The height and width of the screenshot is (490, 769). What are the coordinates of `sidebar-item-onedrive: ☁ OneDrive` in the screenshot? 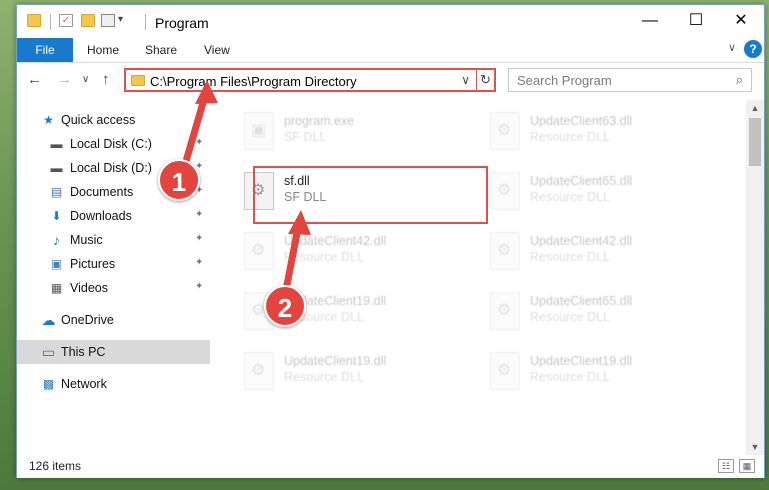 It's located at (113, 320).